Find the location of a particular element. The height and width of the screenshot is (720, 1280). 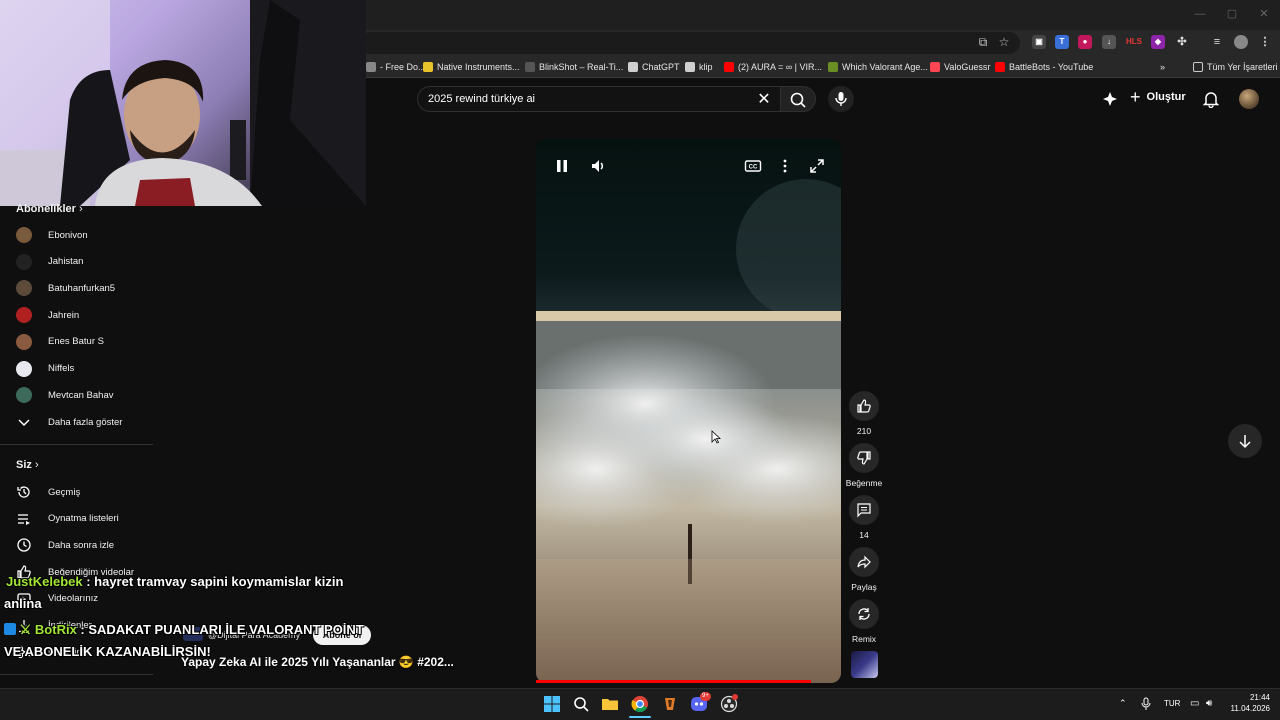

bookmark-item: ChatGPT is located at coordinates (654, 67).